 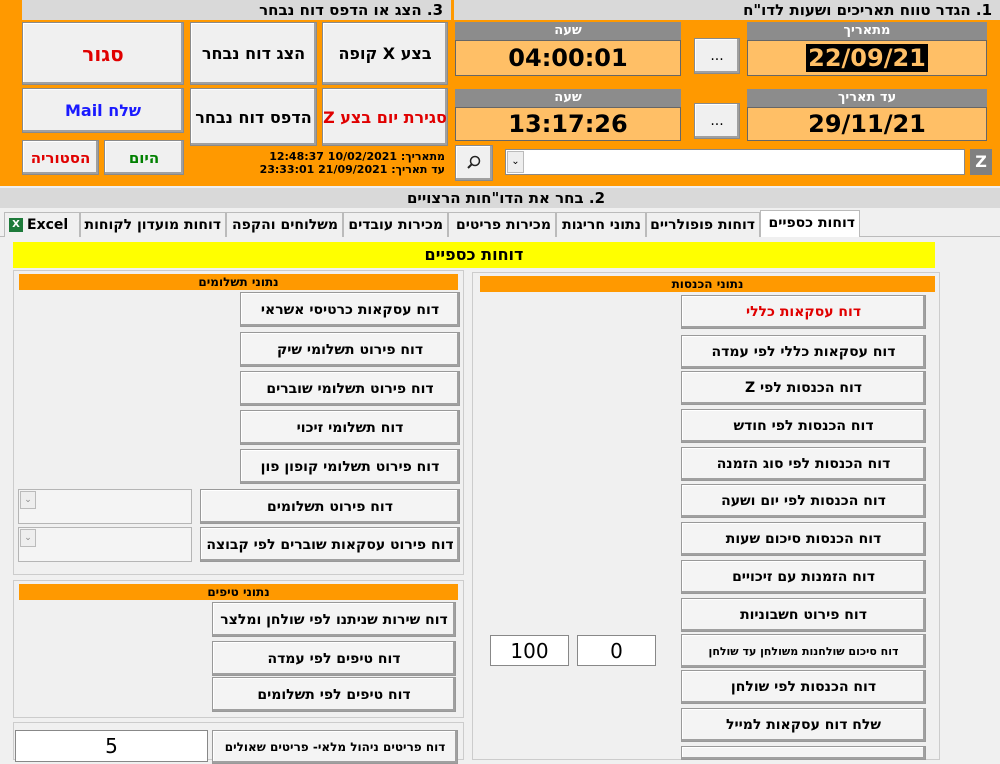 I want to click on vouchers-by-group-report-button: דוח פירוט עסקאות שוברים לפי קבוצה, so click(x=330, y=544).